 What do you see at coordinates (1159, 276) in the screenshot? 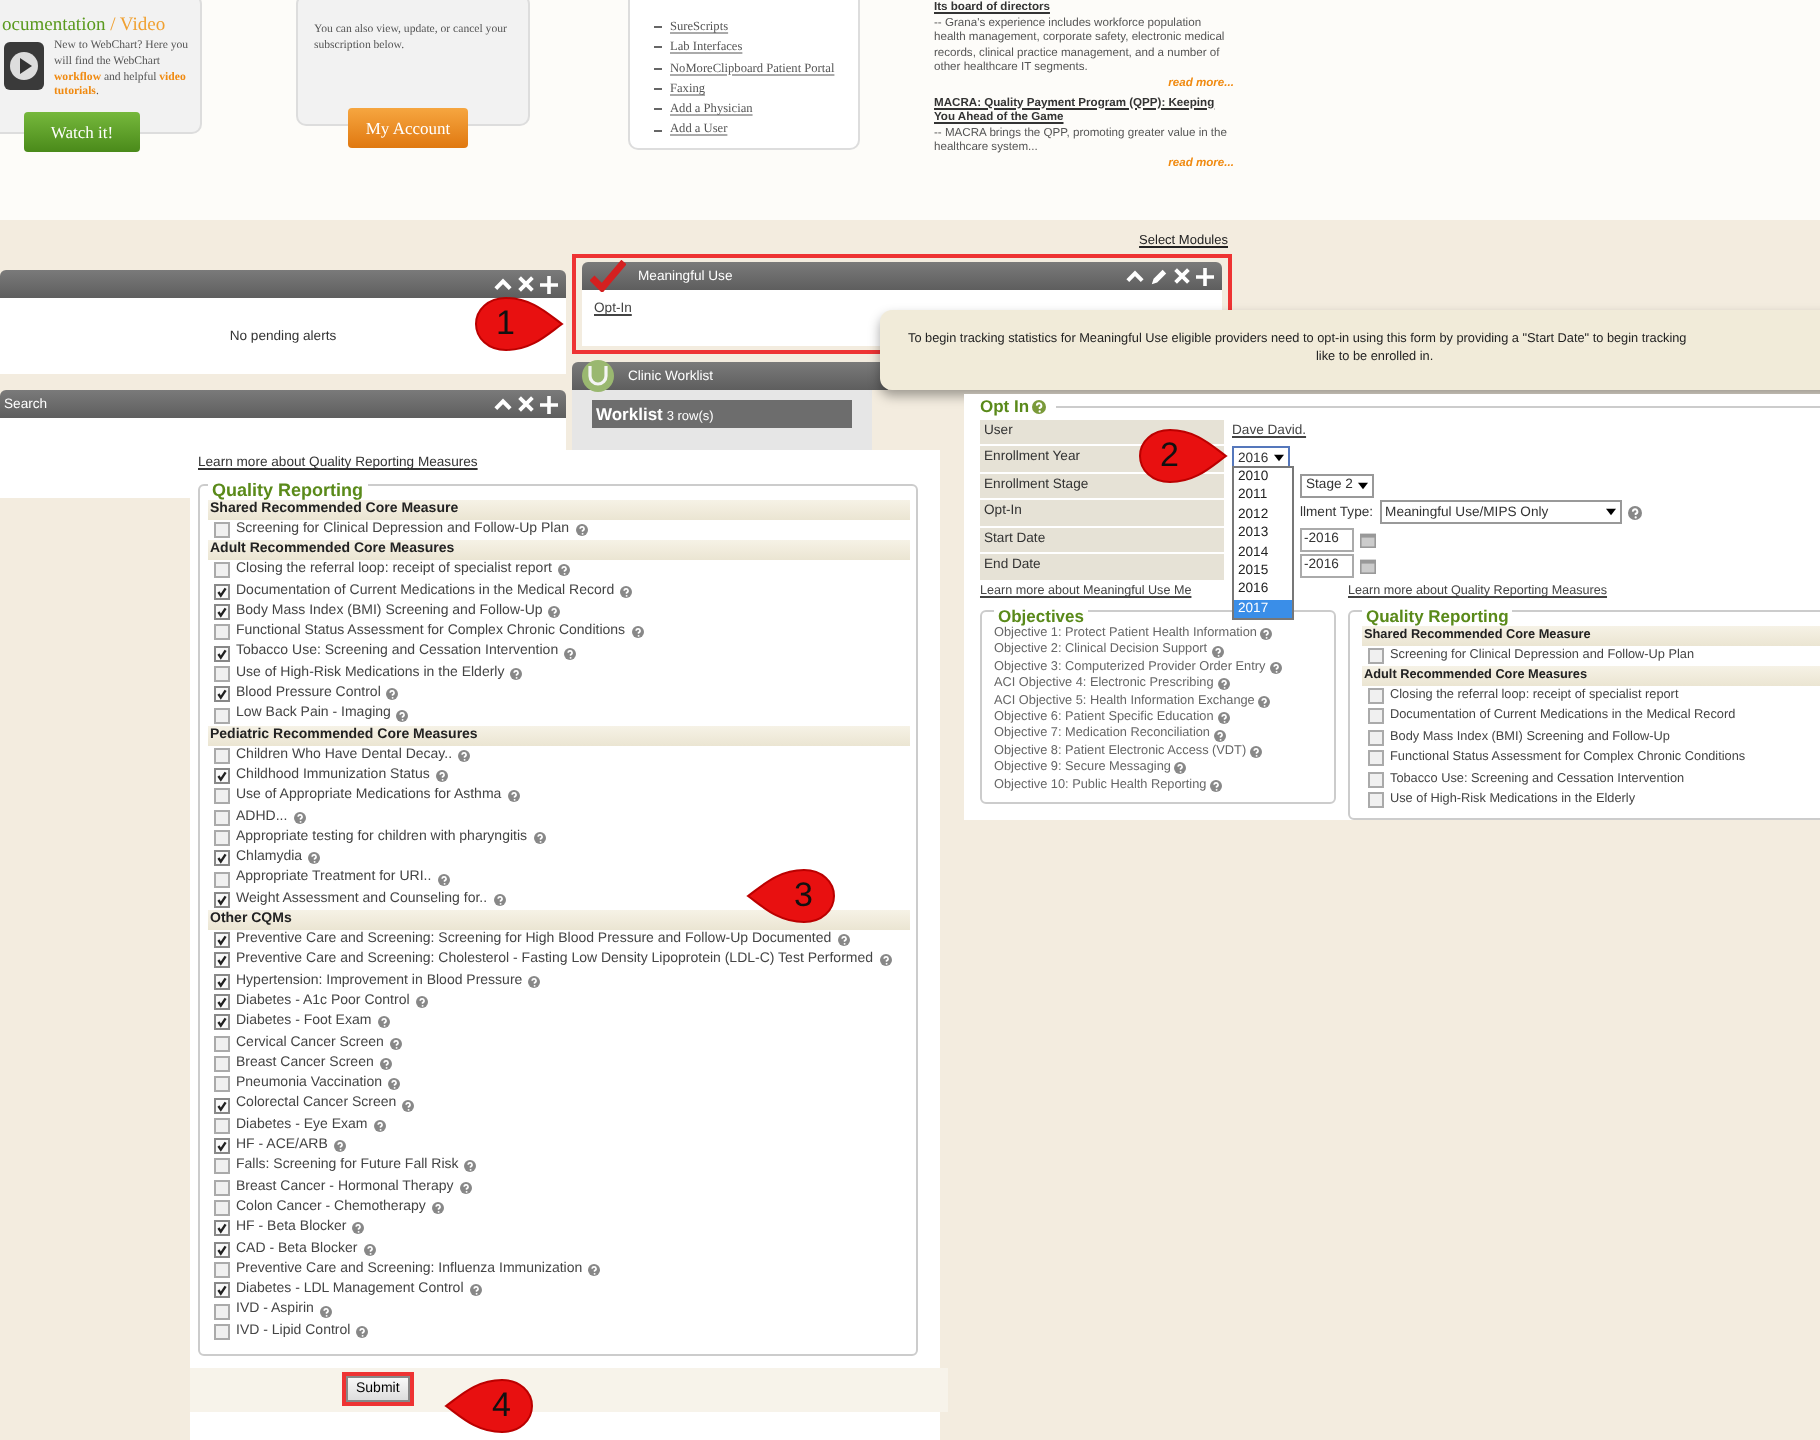
I see `pencil-icon` at bounding box center [1159, 276].